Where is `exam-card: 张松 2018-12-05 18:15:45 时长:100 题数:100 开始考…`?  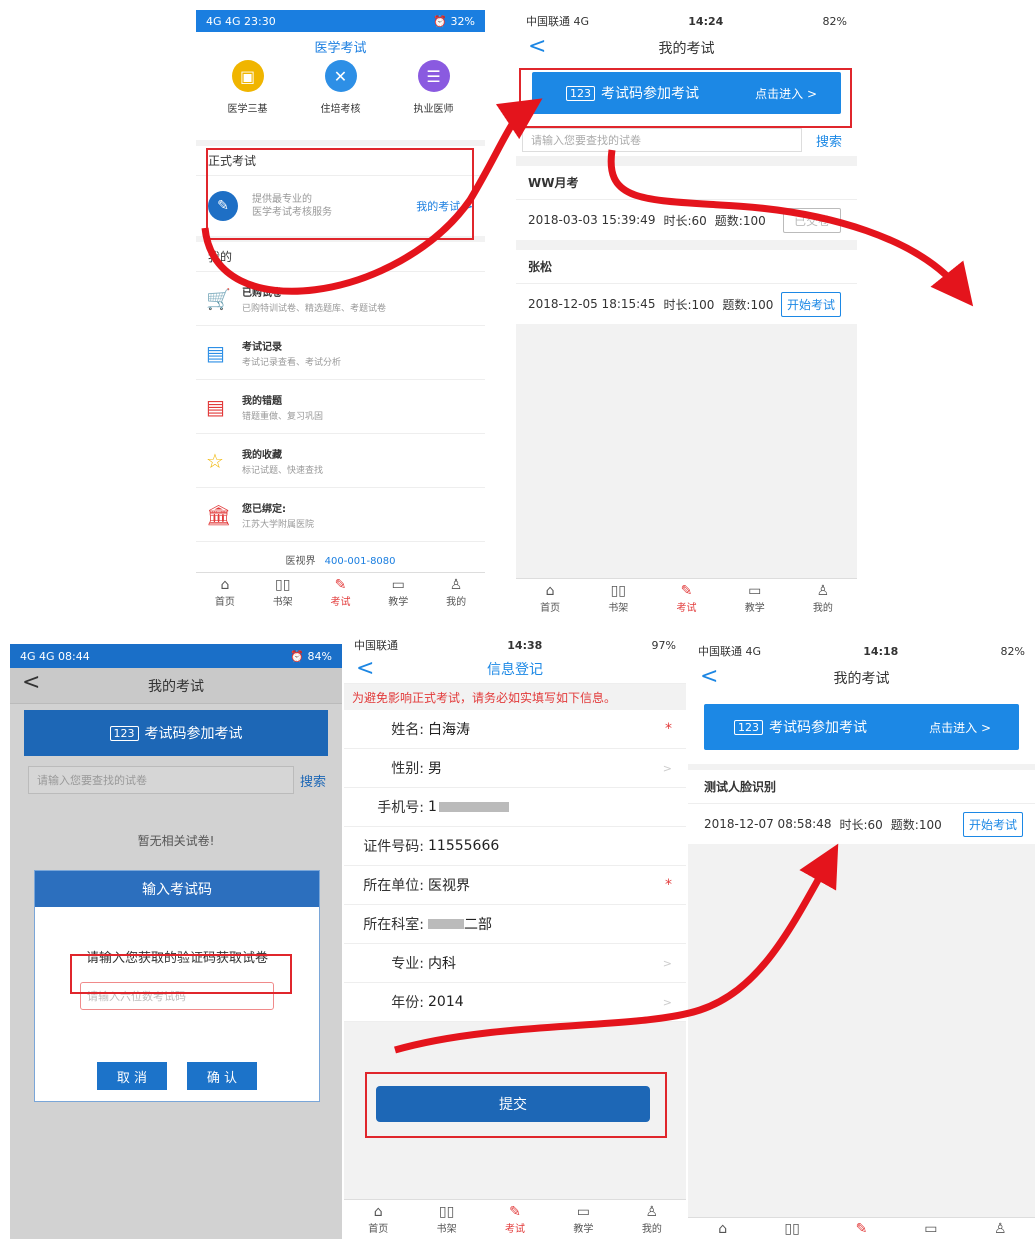
exam-card: 张松 2018-12-05 18:15:45 时长:100 题数:100 开始考… is located at coordinates (686, 287).